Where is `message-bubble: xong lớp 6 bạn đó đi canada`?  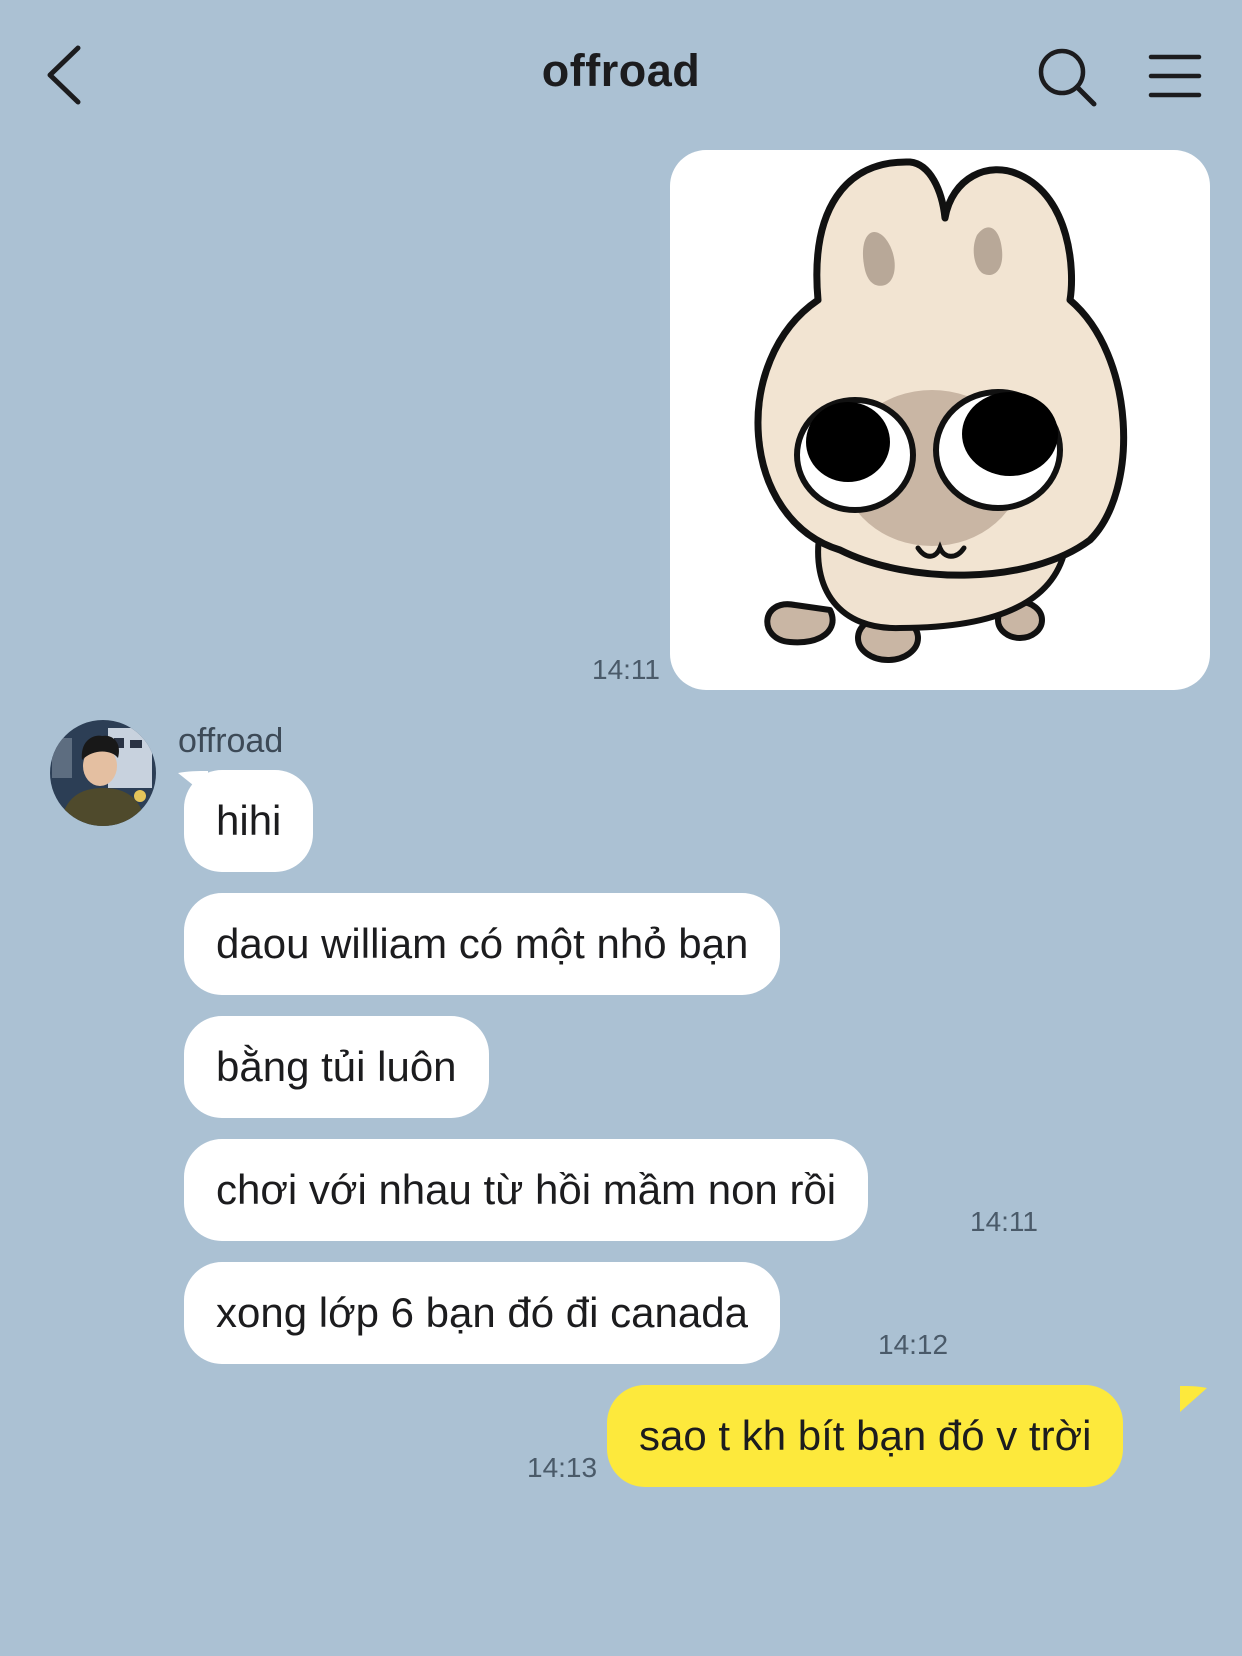 message-bubble: xong lớp 6 bạn đó đi canada is located at coordinates (482, 1313).